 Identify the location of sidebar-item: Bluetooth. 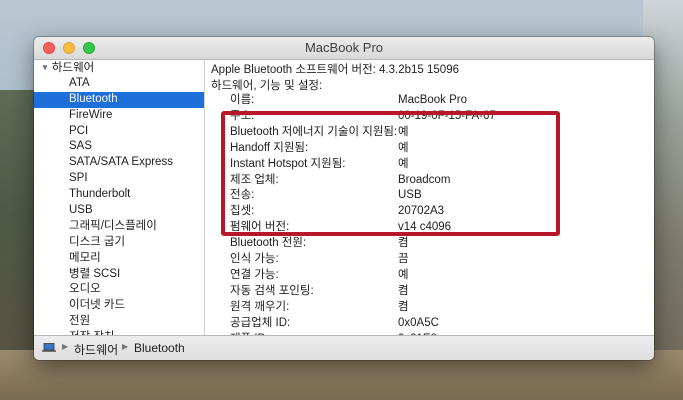
(119, 99).